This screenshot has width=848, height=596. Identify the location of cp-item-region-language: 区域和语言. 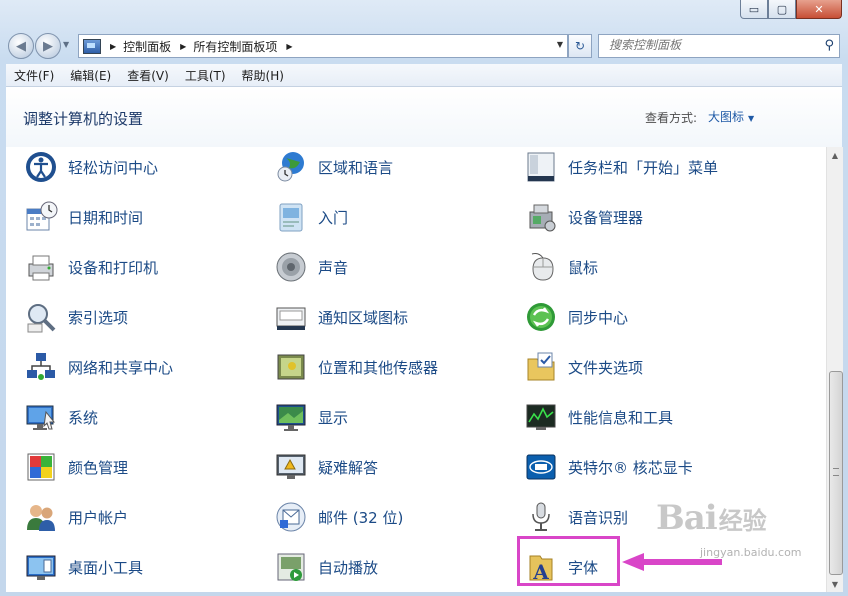
(333, 167).